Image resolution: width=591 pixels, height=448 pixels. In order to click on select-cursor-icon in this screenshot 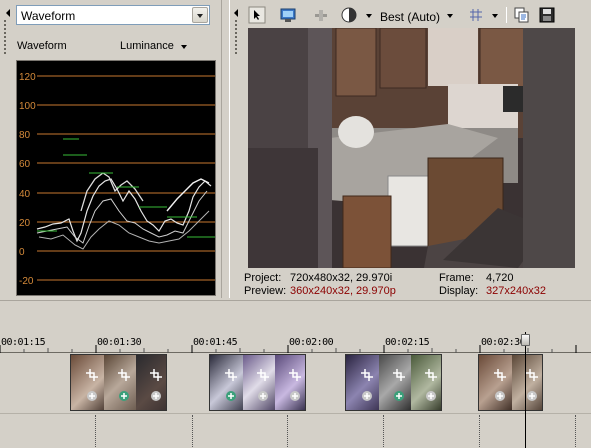, I will do `click(257, 15)`.